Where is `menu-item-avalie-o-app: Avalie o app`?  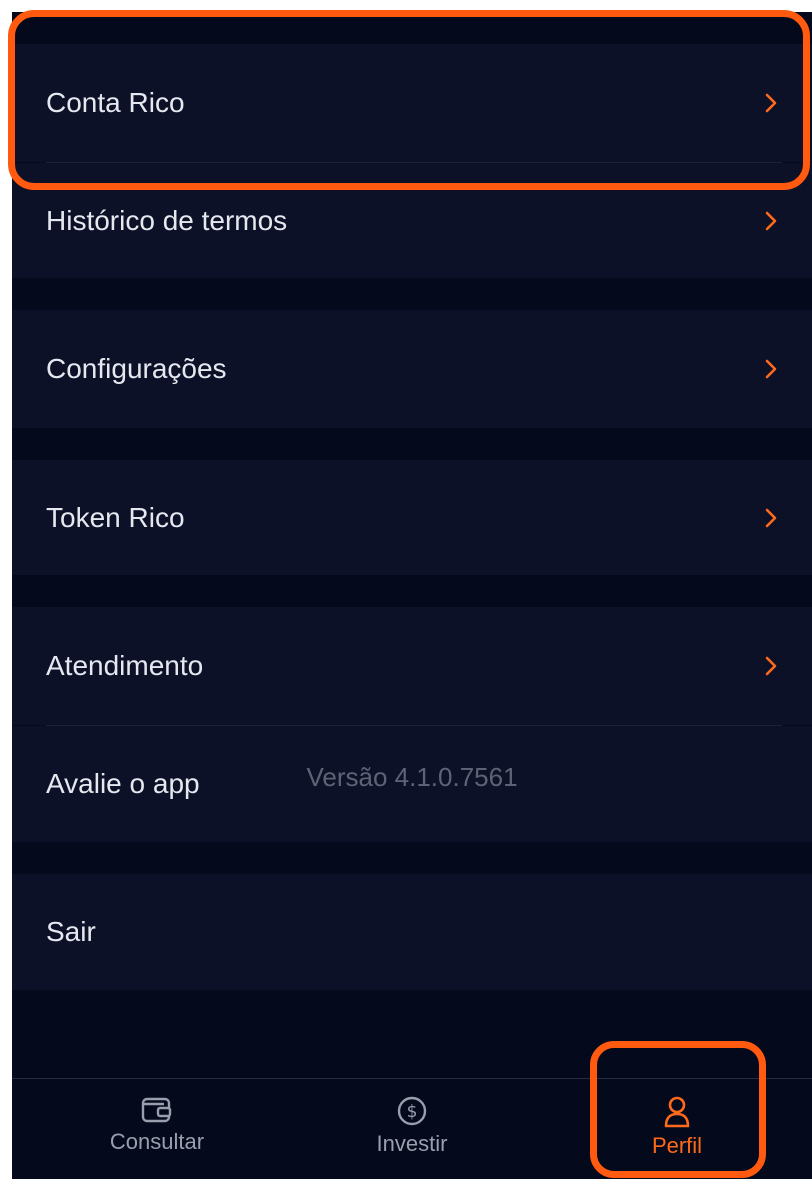
menu-item-avalie-o-app: Avalie o app is located at coordinates (412, 784).